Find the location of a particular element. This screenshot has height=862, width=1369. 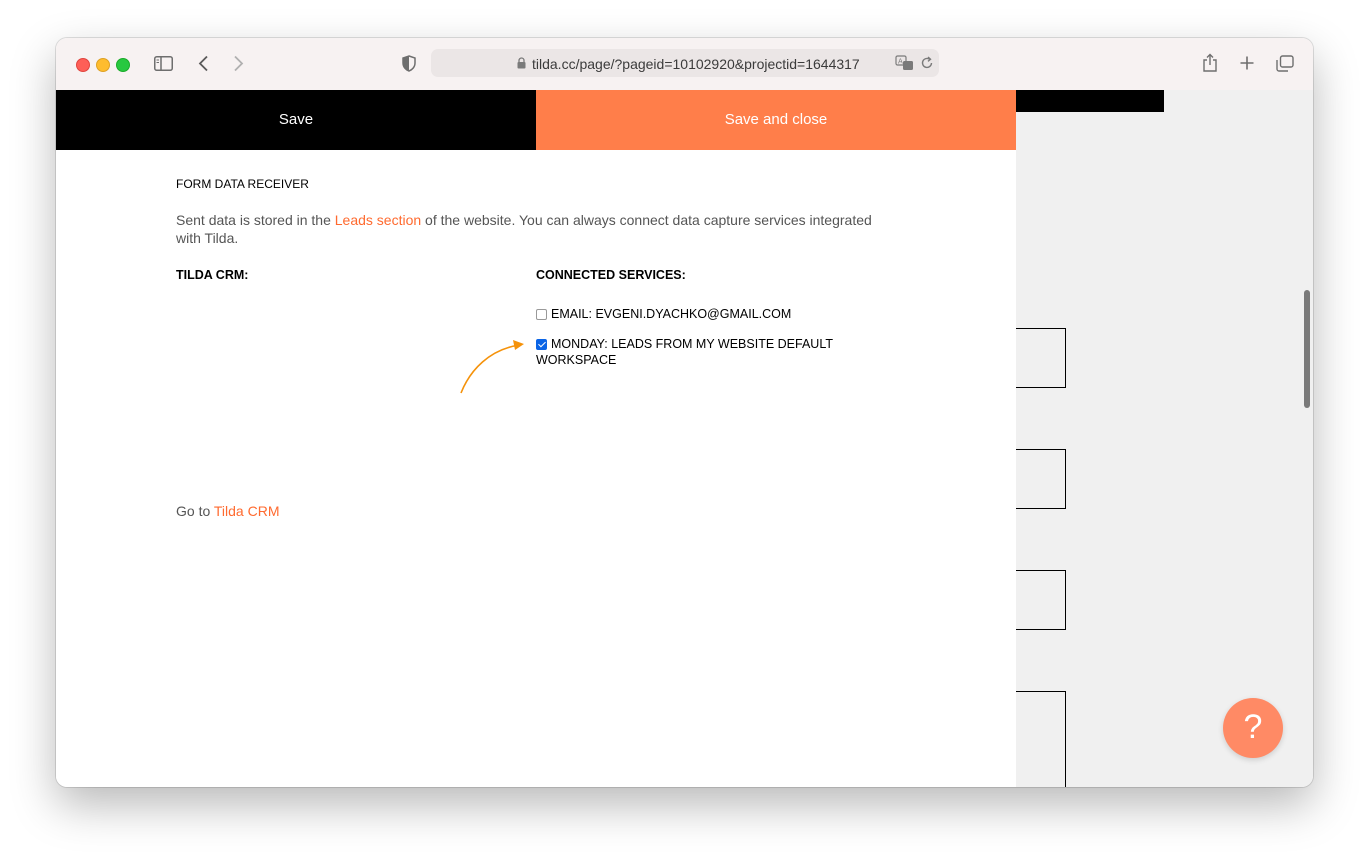

service-email: EMAIL: EVGENI.DYACHKO@GMAIL.COM is located at coordinates (663, 314).